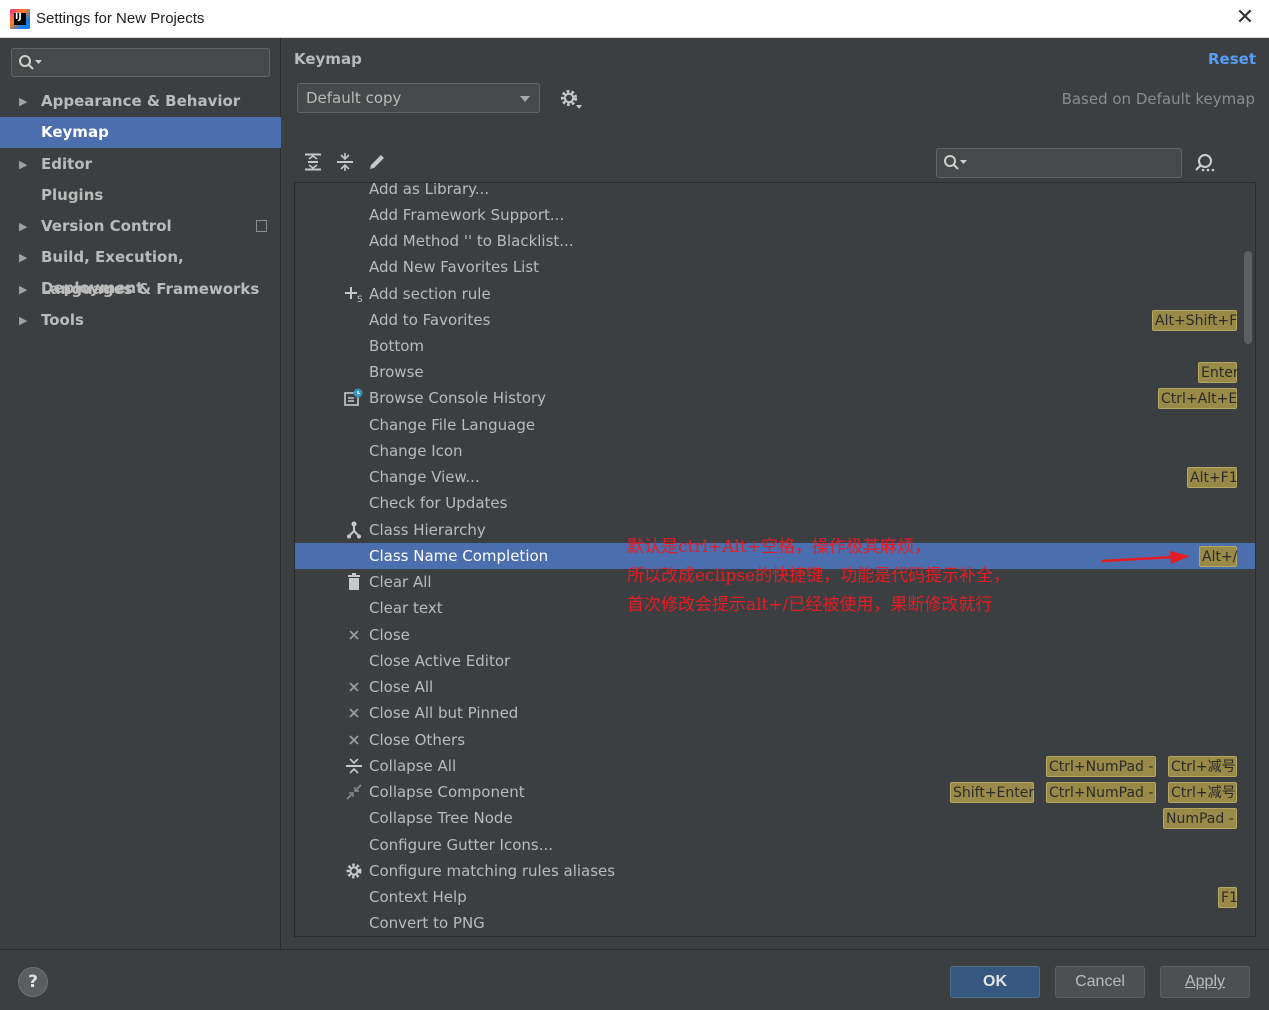 The image size is (1269, 1010). I want to click on close-window-button: ✕, so click(1245, 18).